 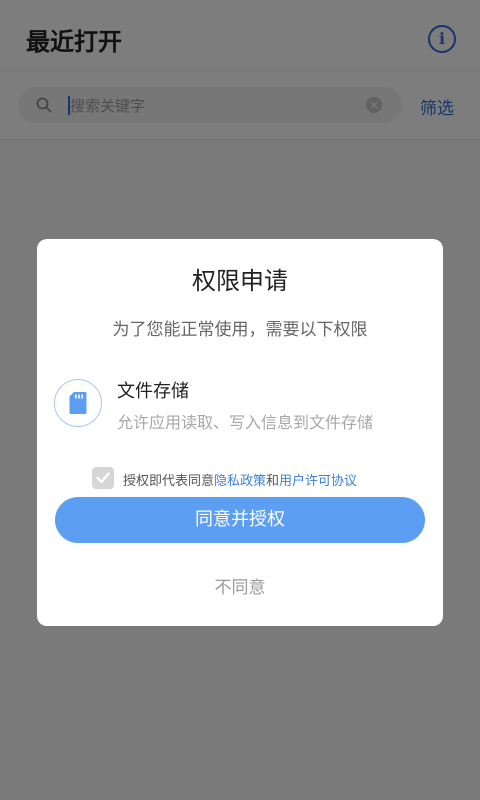 What do you see at coordinates (240, 330) in the screenshot?
I see `dialog-subtitle: 为了您能正常使用，需要以下权限` at bounding box center [240, 330].